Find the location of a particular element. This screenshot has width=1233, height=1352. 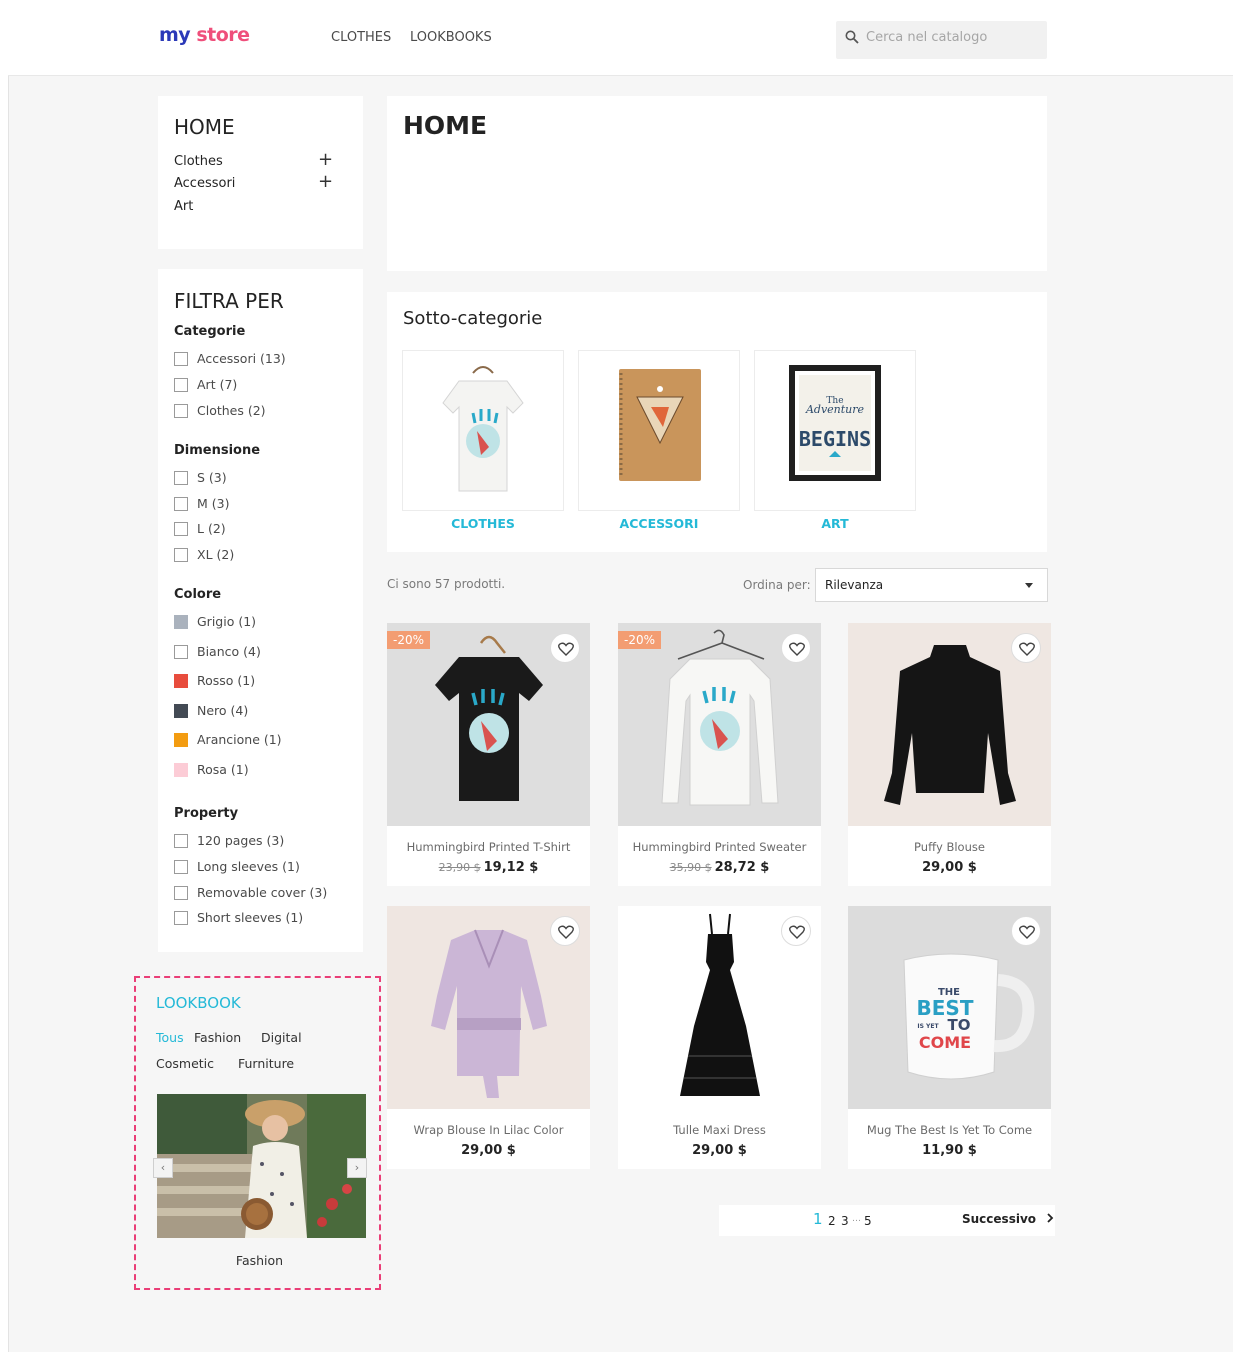

filter-option: Short sleeves (1) is located at coordinates (238, 917).